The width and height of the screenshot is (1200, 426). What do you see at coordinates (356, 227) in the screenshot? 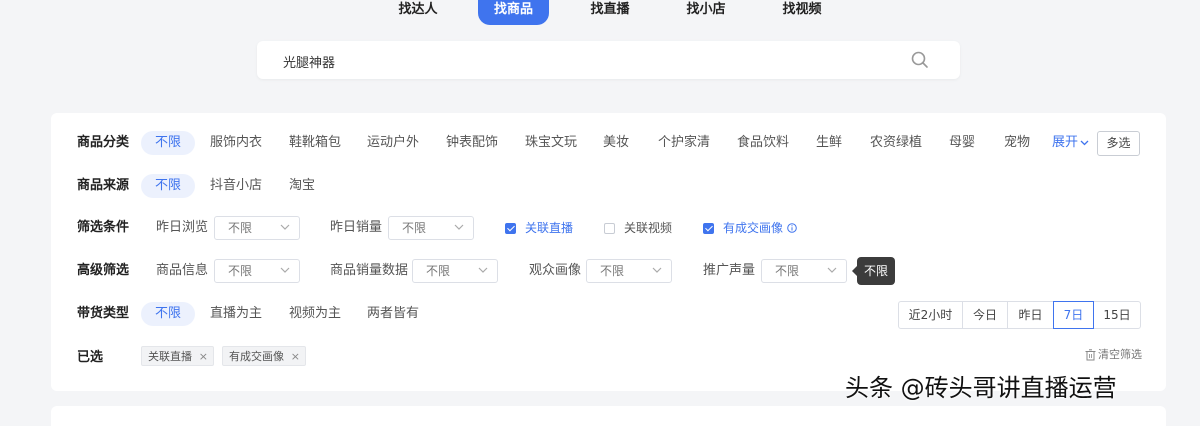
I see `yesterday-sales-label: 昨日销量` at bounding box center [356, 227].